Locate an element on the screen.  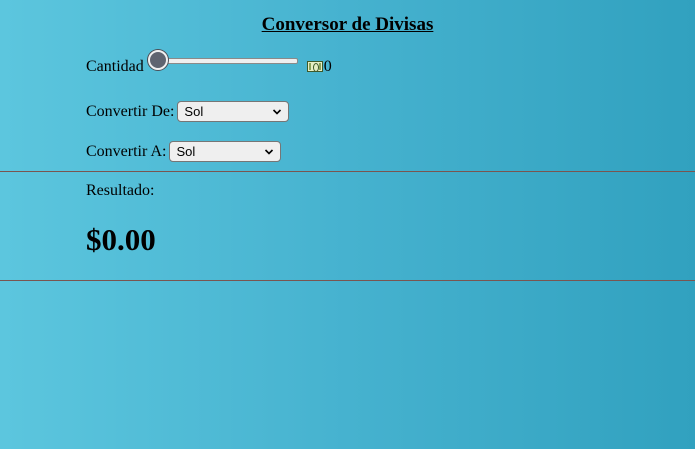
page-title: Conversor de Divisas is located at coordinates (347, 24).